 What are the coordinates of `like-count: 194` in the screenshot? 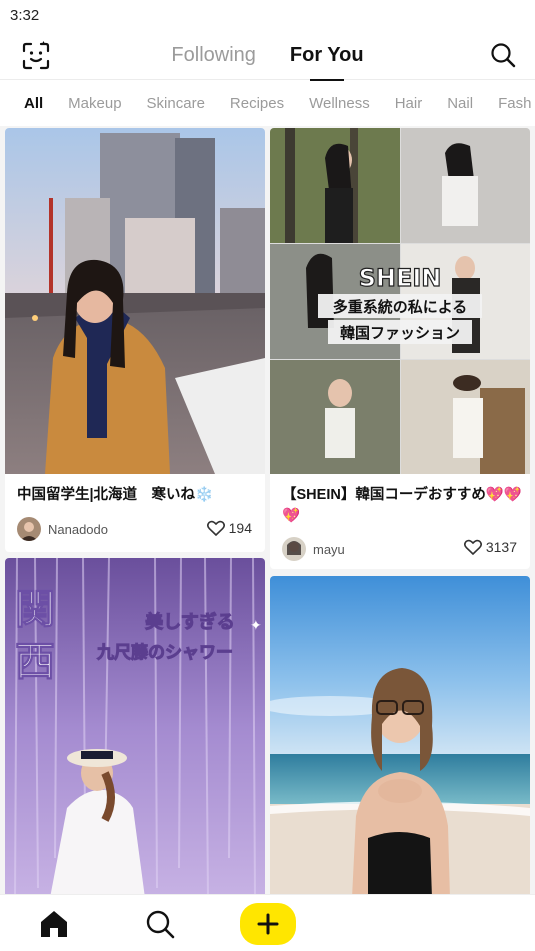 It's located at (229, 528).